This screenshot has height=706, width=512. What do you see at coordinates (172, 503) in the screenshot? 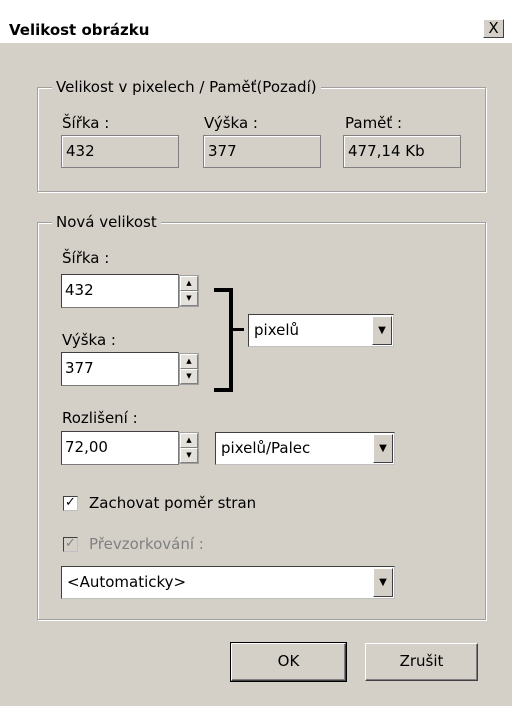
I see `keep-ratio-label: Zachovat poměr stran` at bounding box center [172, 503].